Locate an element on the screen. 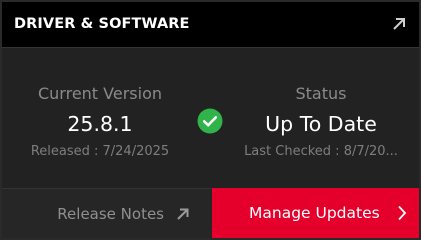  manage-updates-label: Manage Updates is located at coordinates (314, 213).